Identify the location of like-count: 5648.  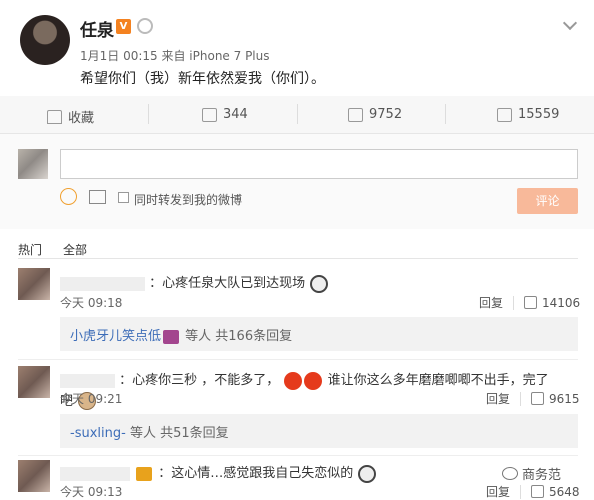
(564, 491).